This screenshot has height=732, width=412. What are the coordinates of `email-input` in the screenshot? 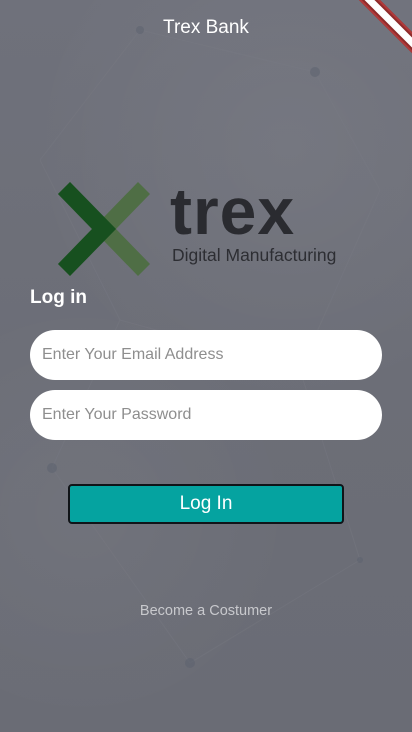 It's located at (206, 355).